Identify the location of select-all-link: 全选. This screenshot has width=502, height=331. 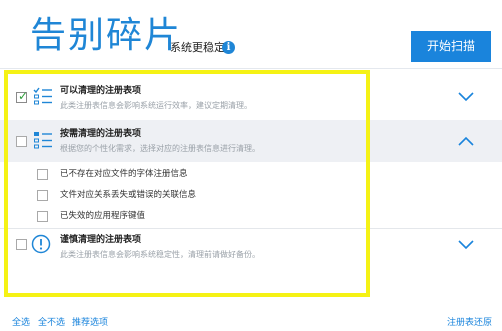
(21, 323).